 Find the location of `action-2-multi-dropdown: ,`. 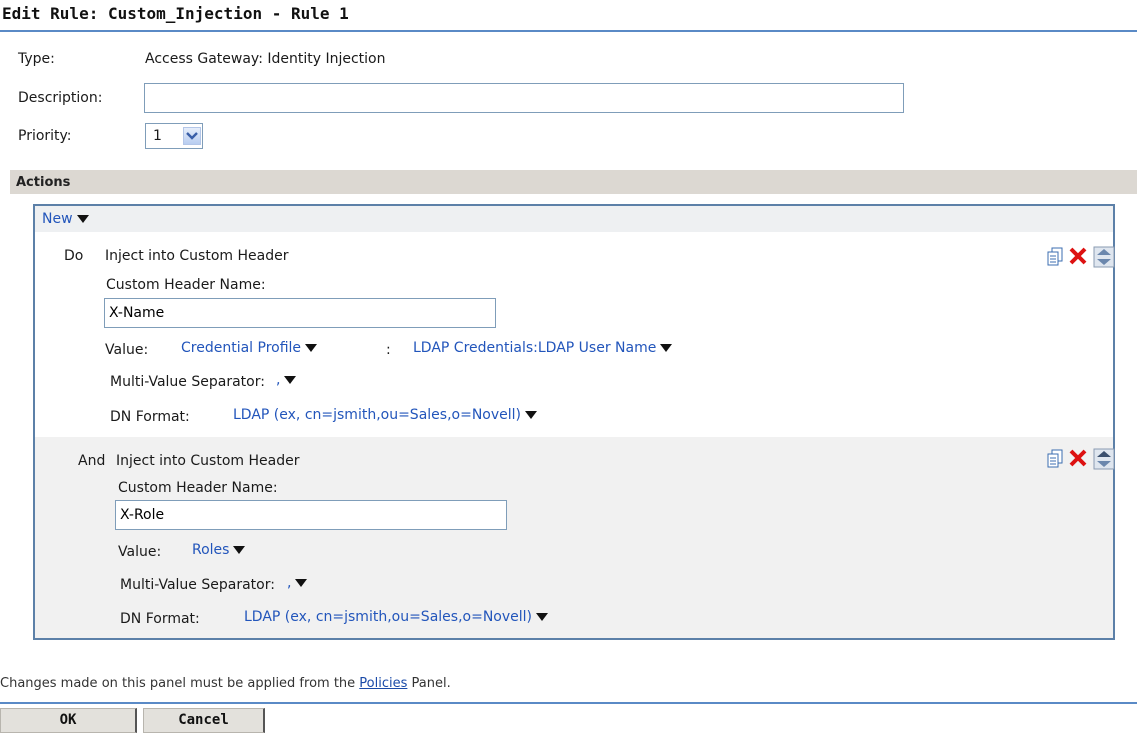

action-2-multi-dropdown: , is located at coordinates (297, 583).